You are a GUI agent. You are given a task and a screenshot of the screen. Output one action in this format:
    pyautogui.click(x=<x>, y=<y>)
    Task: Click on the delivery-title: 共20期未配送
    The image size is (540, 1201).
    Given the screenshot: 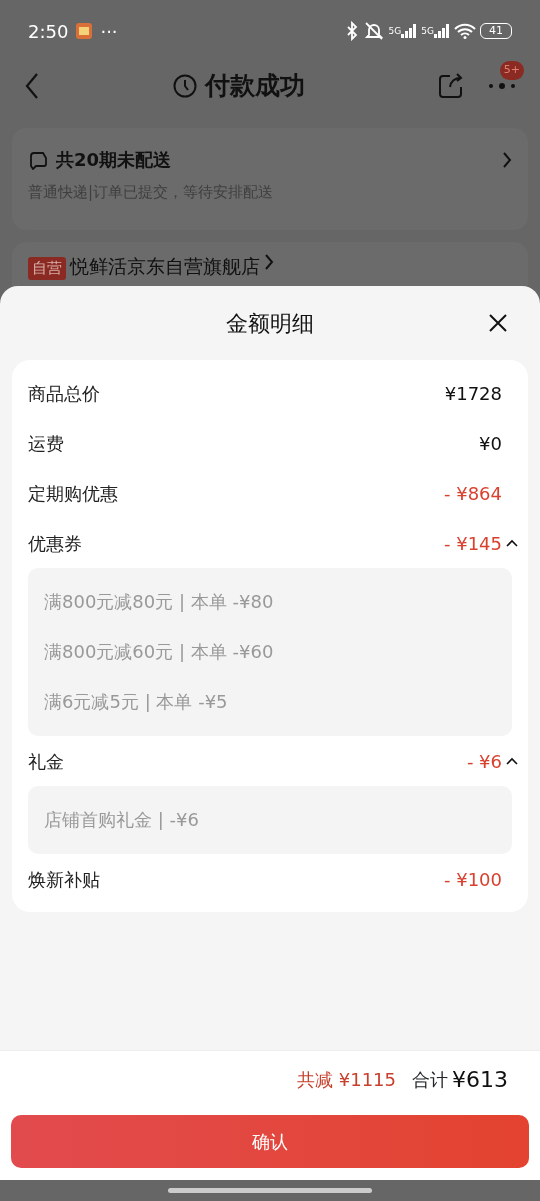 What is the action you would take?
    pyautogui.click(x=114, y=160)
    